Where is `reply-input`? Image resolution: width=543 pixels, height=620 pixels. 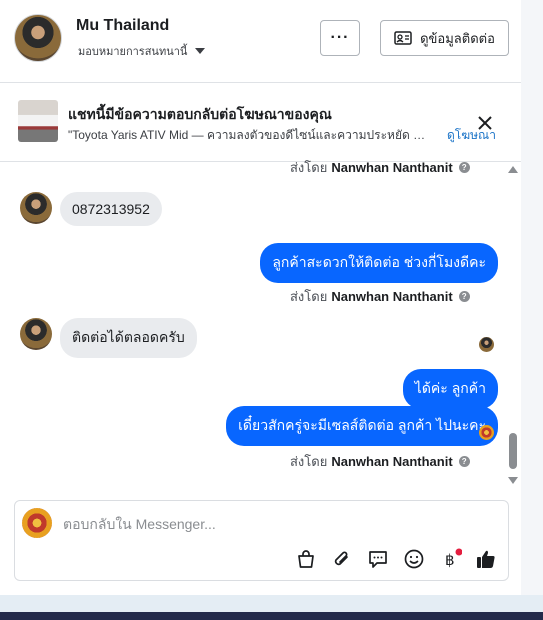
reply-input is located at coordinates (273, 524).